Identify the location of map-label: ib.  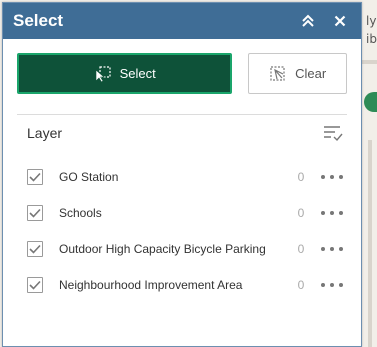
(371, 39).